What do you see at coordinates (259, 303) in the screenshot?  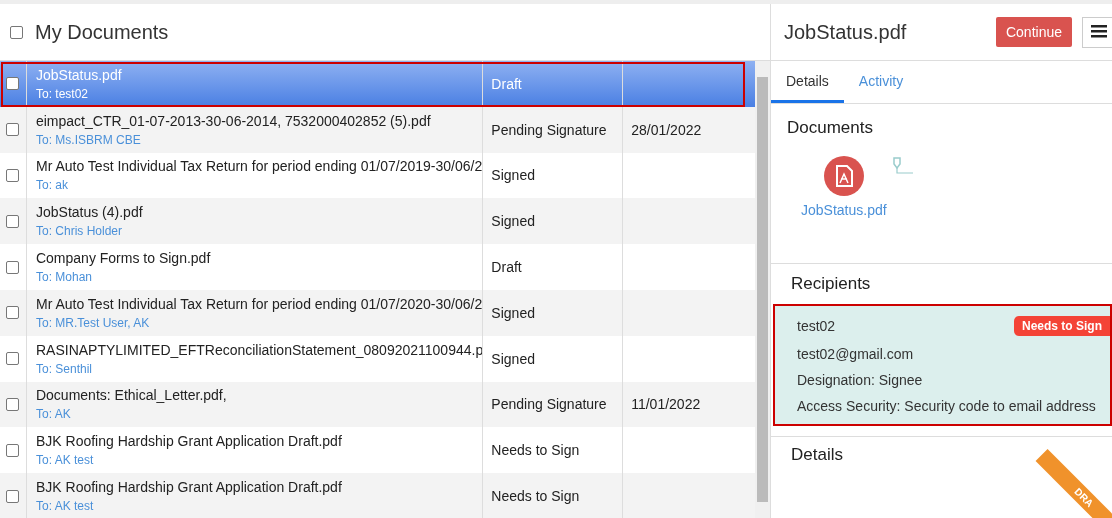 I see `document-name: Mr Auto Test Individual Tax Return for period ending 01/07/2020-30/06/2` at bounding box center [259, 303].